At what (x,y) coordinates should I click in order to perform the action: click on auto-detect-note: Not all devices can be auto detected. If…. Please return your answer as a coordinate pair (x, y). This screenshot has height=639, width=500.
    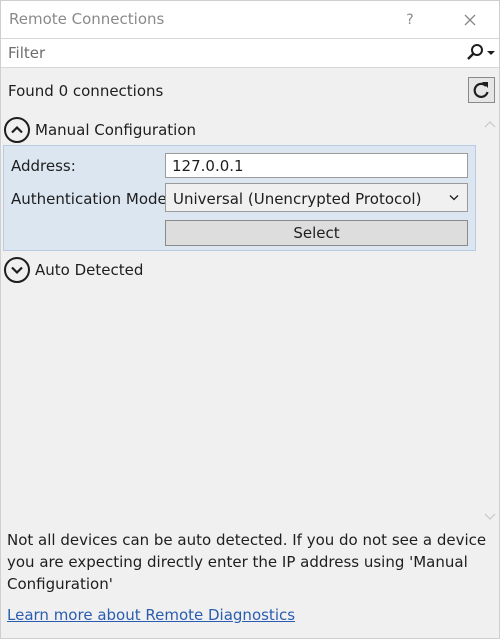
    Looking at the image, I should click on (247, 562).